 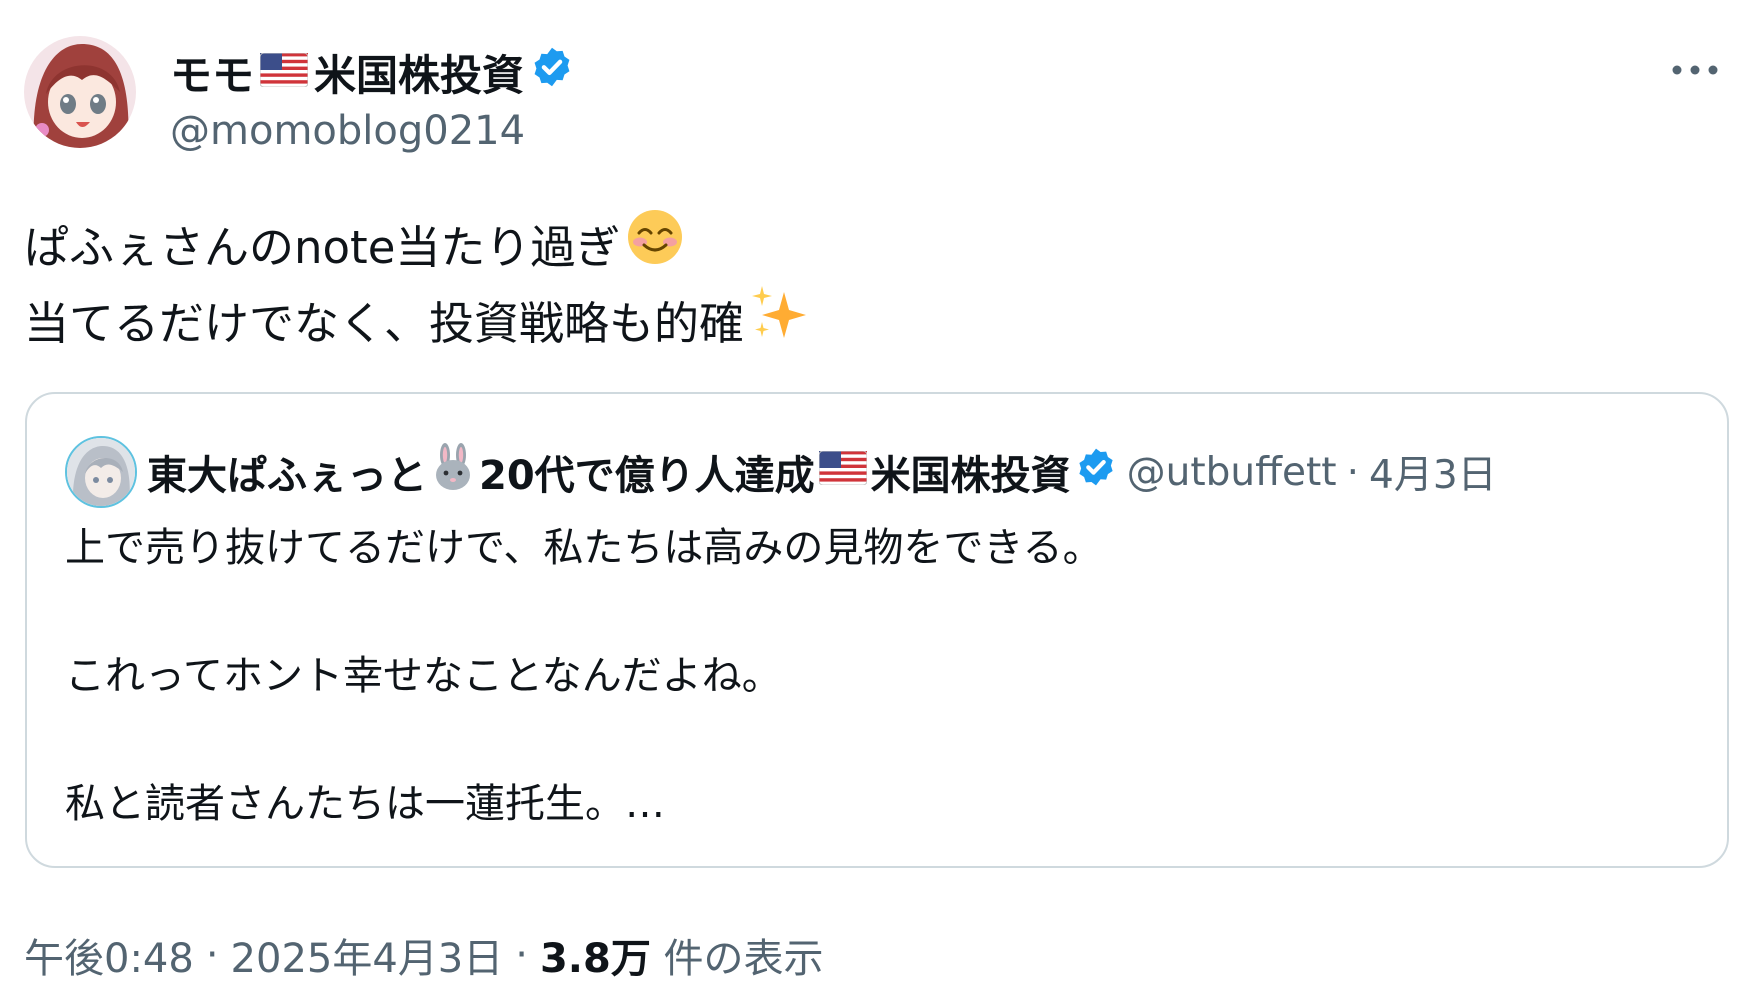 I want to click on quote-display-name: 東大ぱふぇっと 20代で億り人達成 米国株投資, so click(x=632, y=472).